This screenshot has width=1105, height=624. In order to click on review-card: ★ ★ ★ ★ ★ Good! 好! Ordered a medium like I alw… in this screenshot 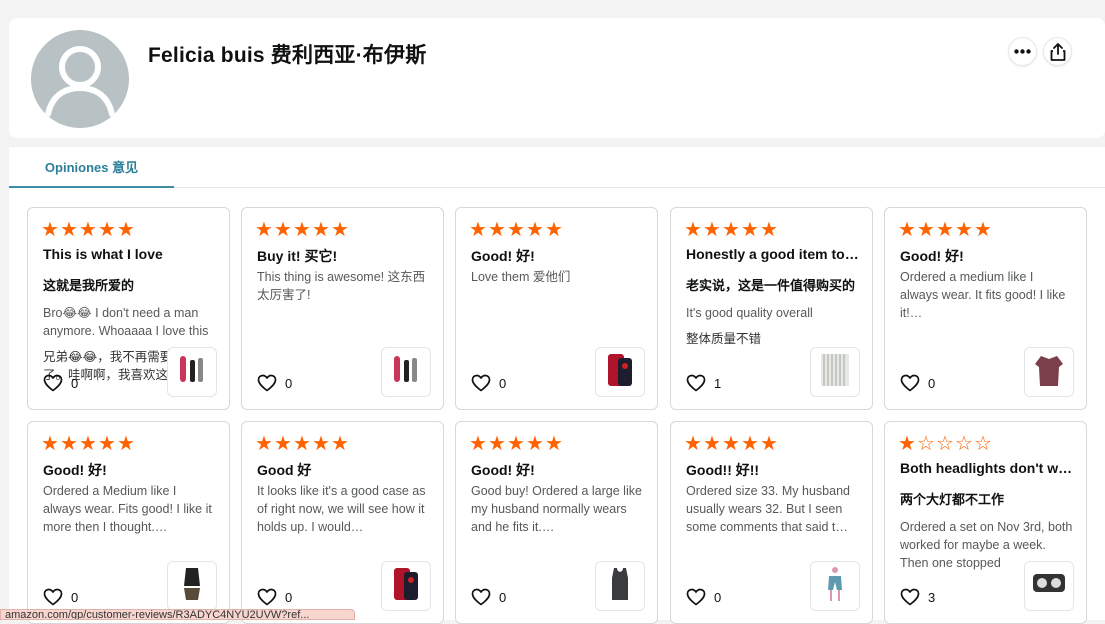, I will do `click(985, 308)`.